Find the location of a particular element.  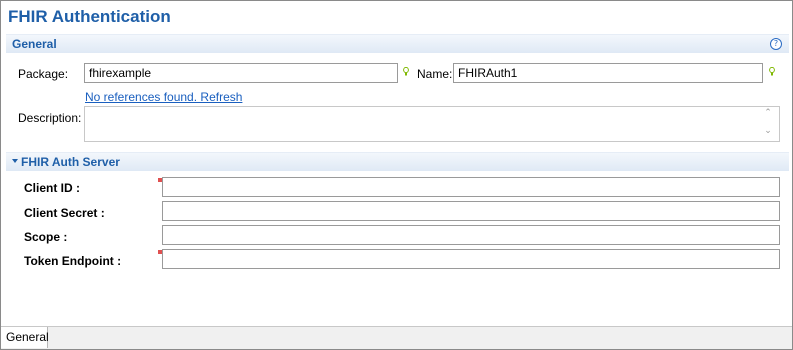

general-section-title: General is located at coordinates (34, 44).